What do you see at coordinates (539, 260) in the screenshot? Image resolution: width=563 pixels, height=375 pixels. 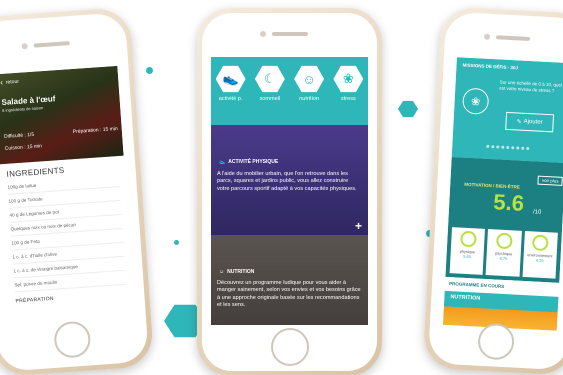 I see `subscore-value: 4.25` at bounding box center [539, 260].